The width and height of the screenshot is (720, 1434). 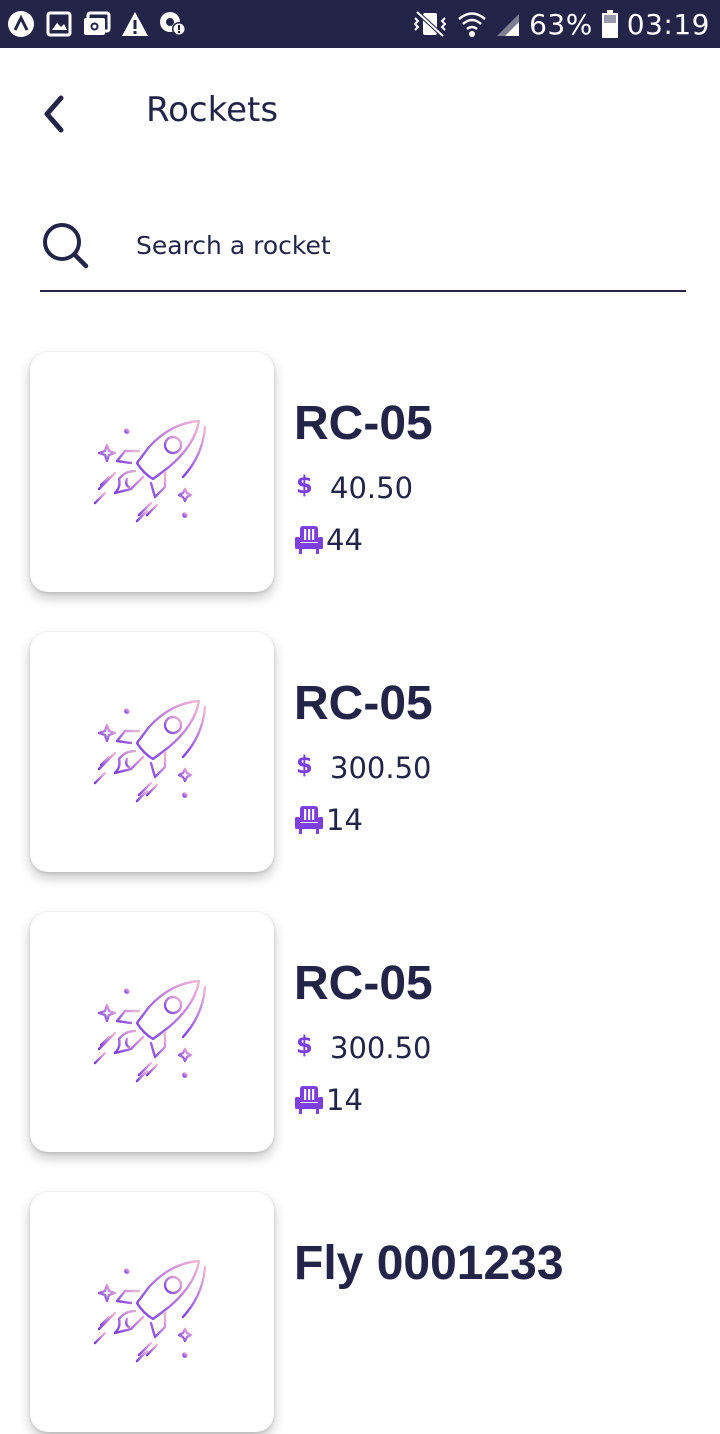 I want to click on signal-icon, so click(x=508, y=24).